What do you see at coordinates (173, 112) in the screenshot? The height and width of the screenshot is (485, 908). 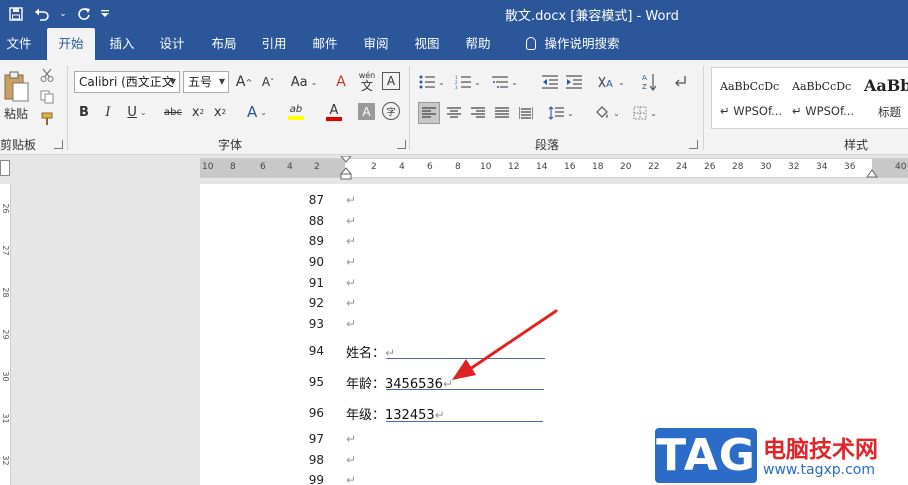 I see `strikethrough-button: abc` at bounding box center [173, 112].